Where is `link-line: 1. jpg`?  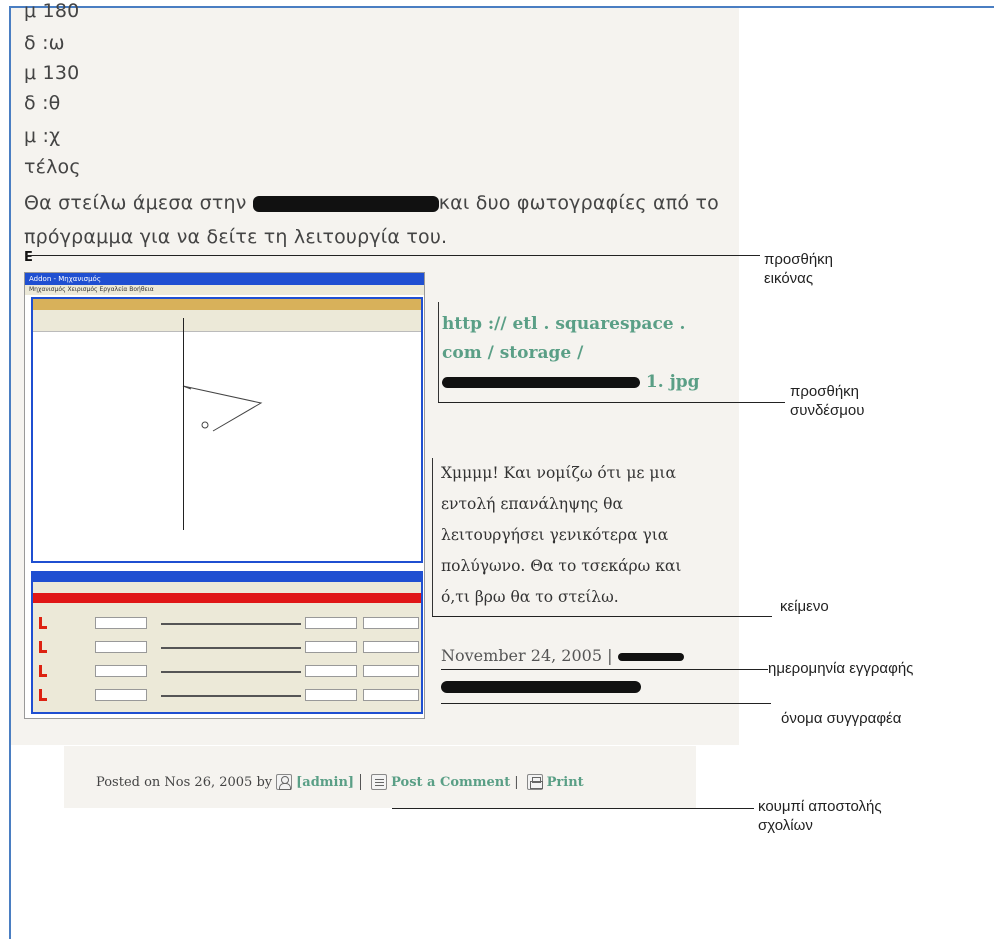
link-line: 1. jpg is located at coordinates (587, 382).